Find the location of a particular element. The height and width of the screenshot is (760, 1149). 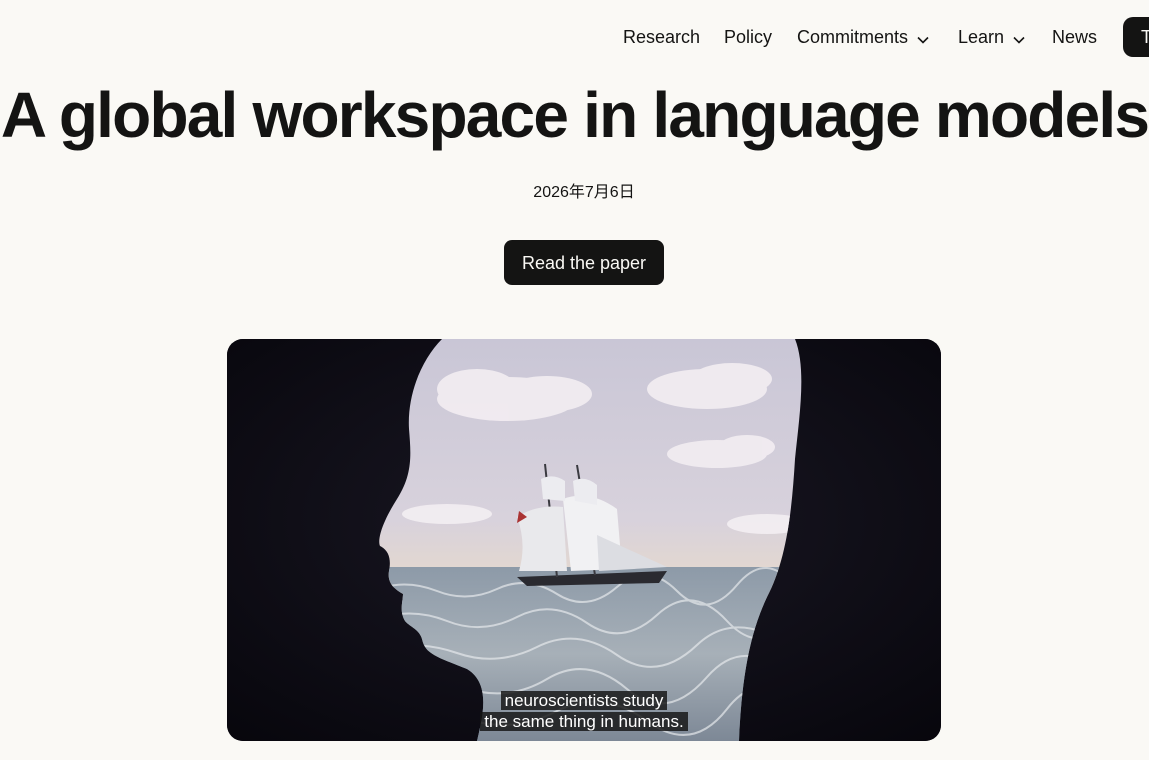

nav-commitments-label: Commitments is located at coordinates (853, 37).